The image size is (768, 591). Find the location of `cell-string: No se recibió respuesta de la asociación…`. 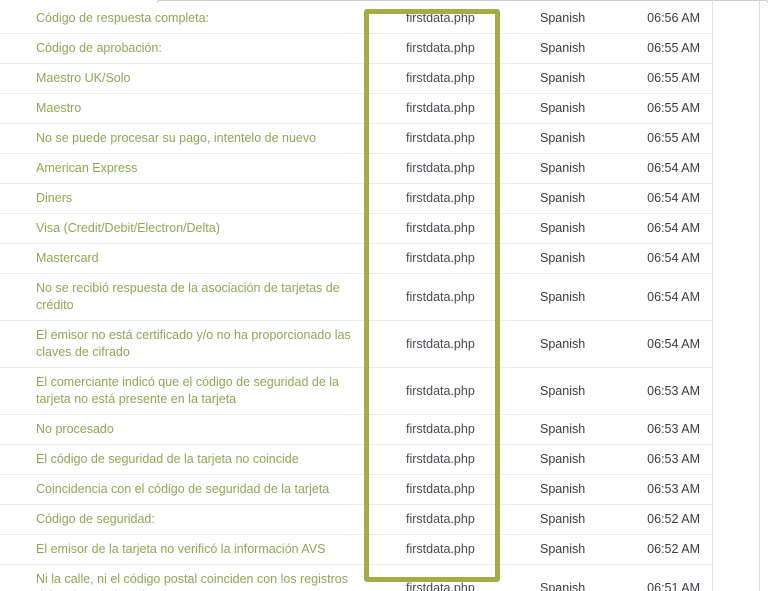

cell-string: No se recibió respuesta de la asociación… is located at coordinates (186, 297).